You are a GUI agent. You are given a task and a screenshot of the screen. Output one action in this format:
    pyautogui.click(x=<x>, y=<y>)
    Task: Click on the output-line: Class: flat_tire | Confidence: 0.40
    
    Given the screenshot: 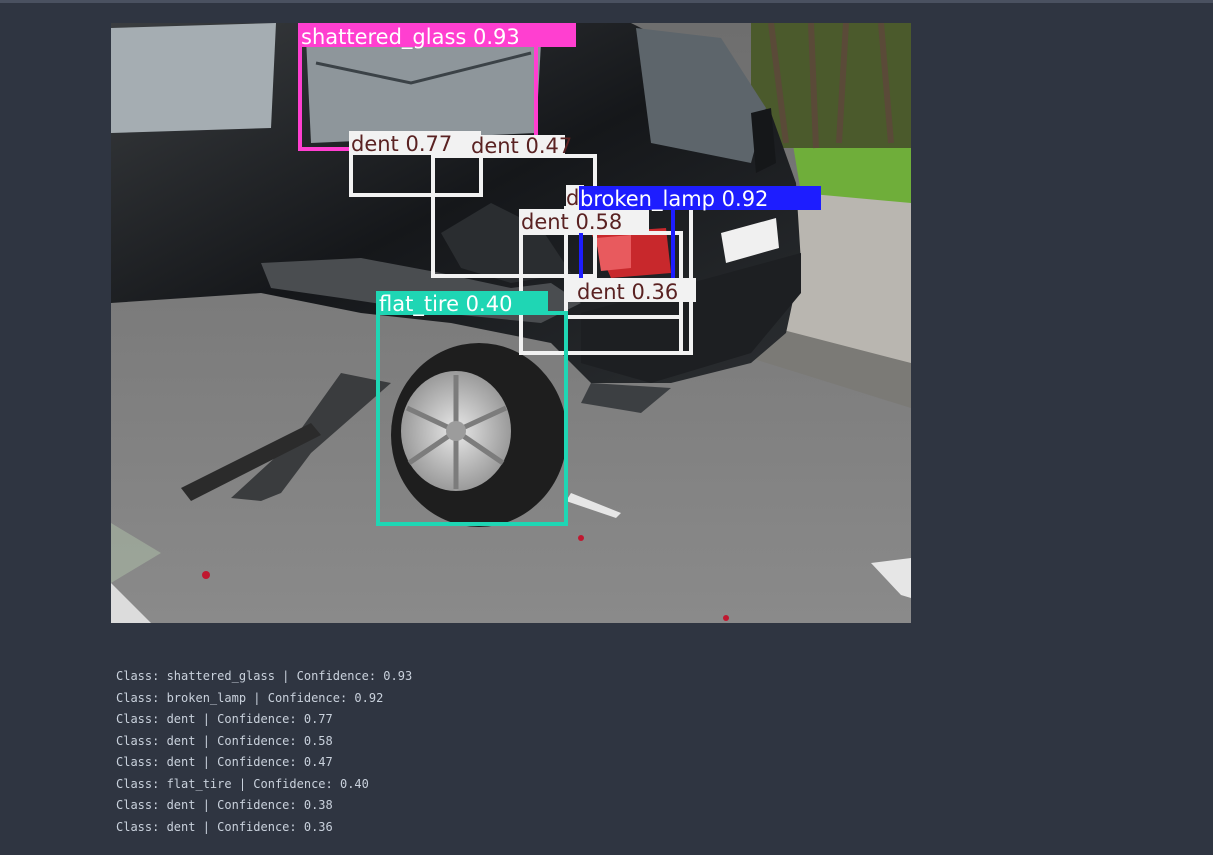 What is the action you would take?
    pyautogui.click(x=242, y=783)
    